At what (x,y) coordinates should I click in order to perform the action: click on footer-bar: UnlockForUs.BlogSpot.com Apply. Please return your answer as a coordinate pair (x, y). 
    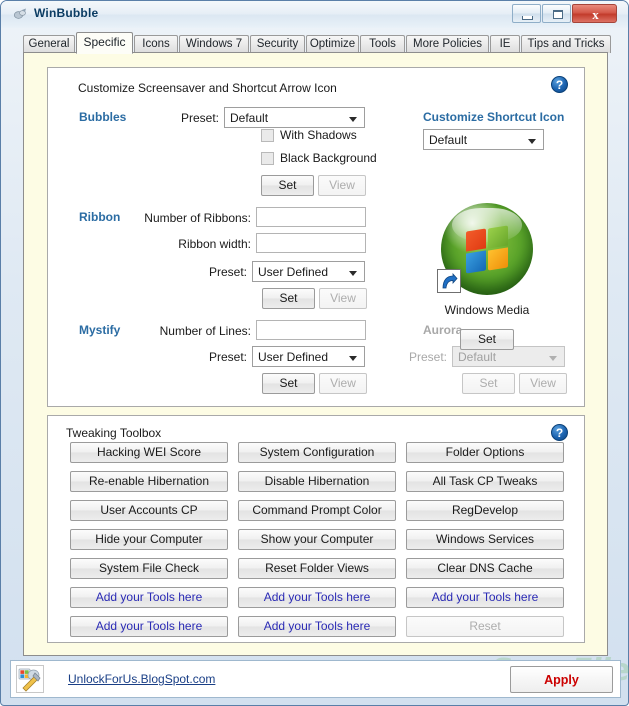
    Looking at the image, I should click on (315, 679).